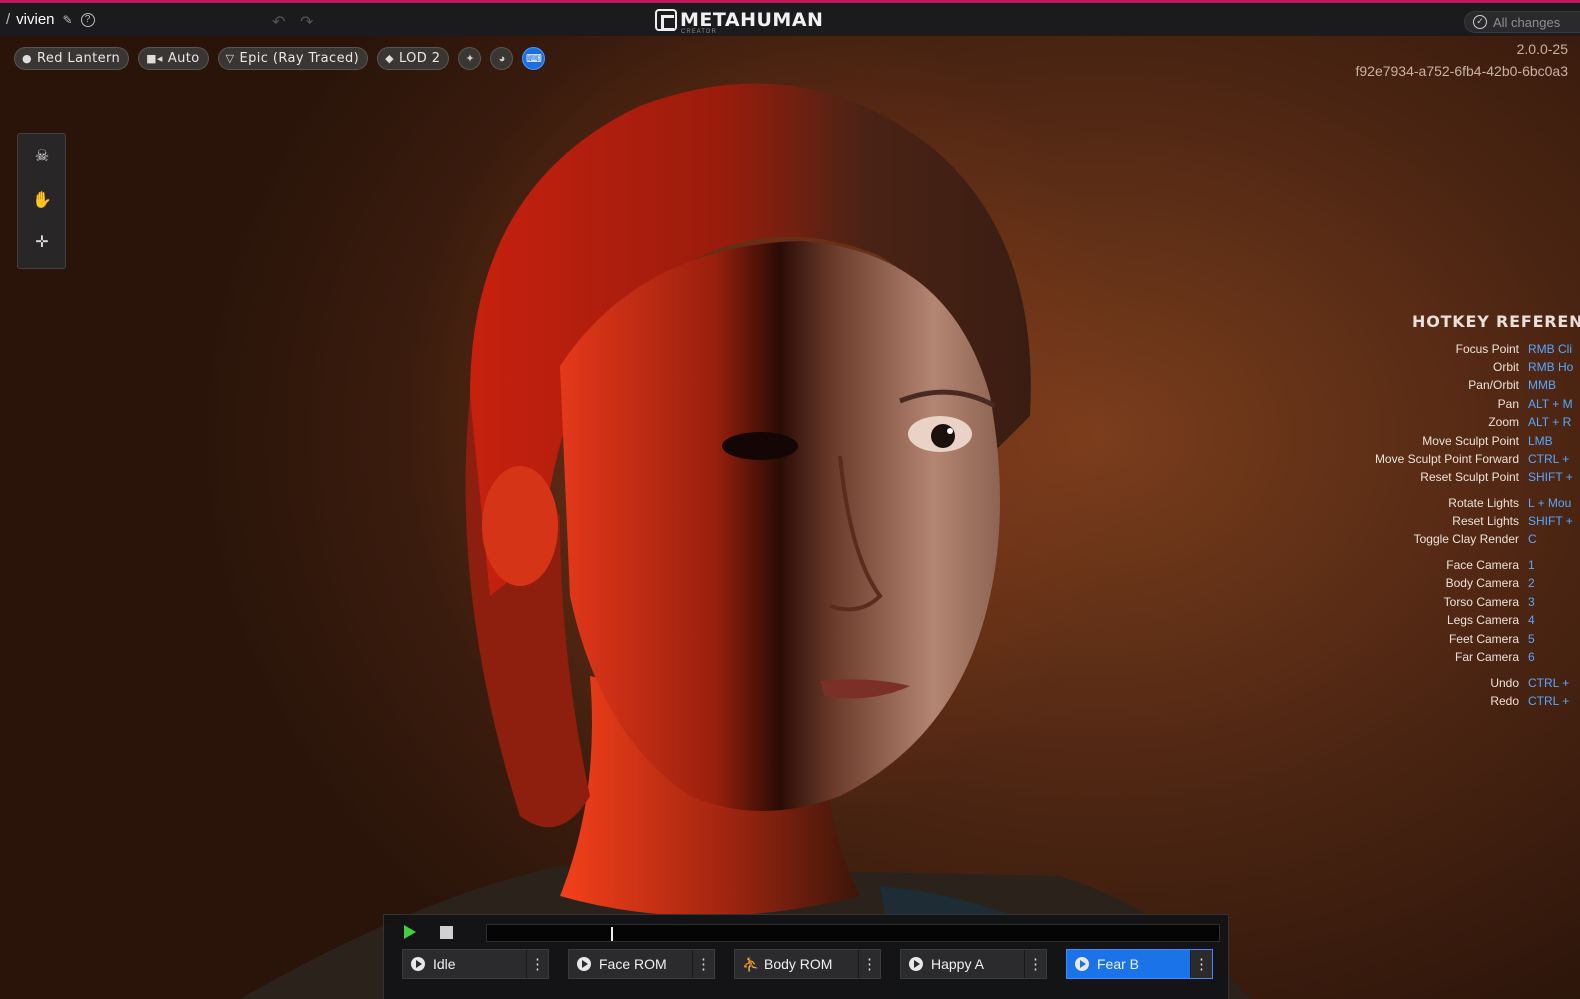 The width and height of the screenshot is (1580, 999). I want to click on hotkey-action: Legs Camera, so click(1482, 620).